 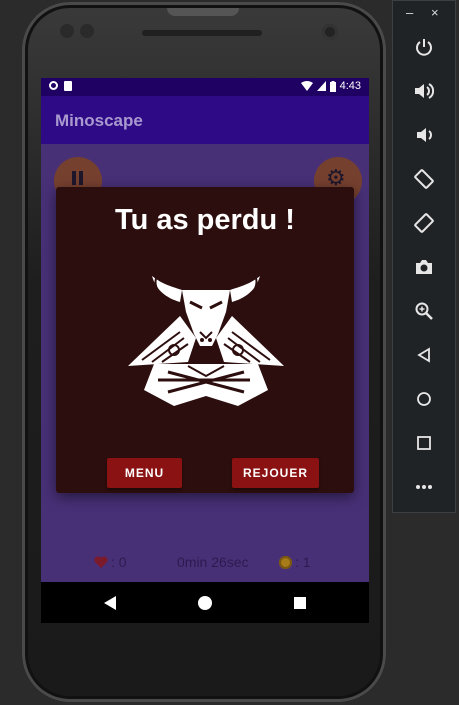 I want to click on volume-up-button, so click(x=424, y=91).